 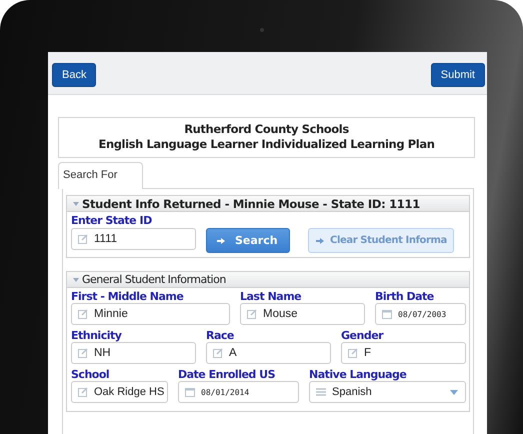 What do you see at coordinates (150, 314) in the screenshot?
I see `input-field: Minnie` at bounding box center [150, 314].